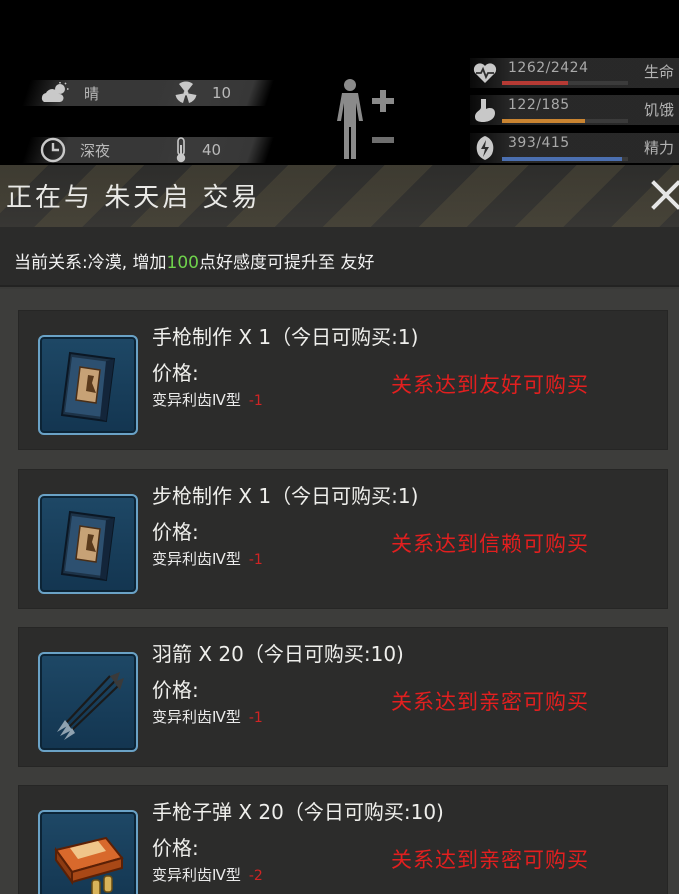 The height and width of the screenshot is (894, 679). I want to click on energy-value: 393/415, so click(539, 143).